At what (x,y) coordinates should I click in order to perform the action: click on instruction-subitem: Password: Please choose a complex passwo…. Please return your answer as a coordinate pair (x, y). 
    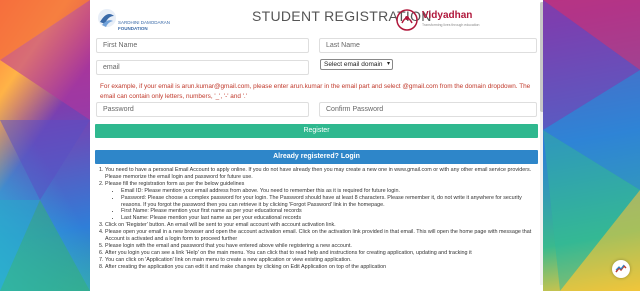
    Looking at the image, I should click on (330, 202).